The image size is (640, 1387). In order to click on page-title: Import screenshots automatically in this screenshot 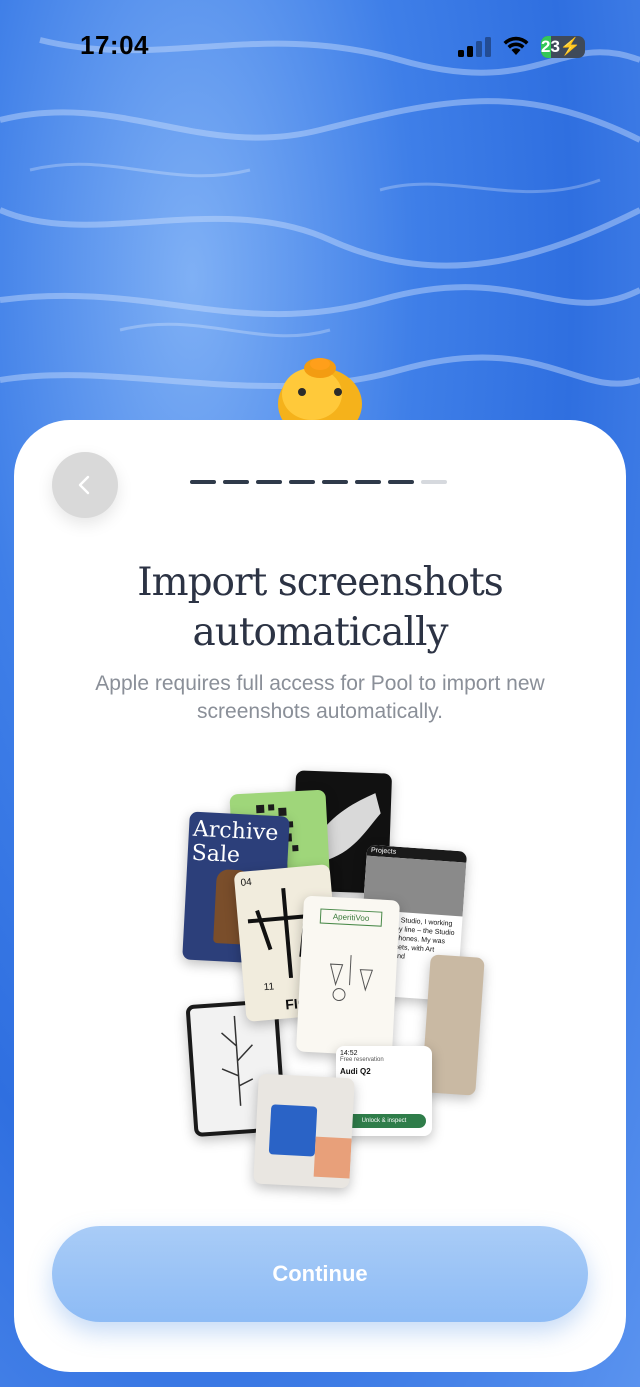, I will do `click(320, 608)`.